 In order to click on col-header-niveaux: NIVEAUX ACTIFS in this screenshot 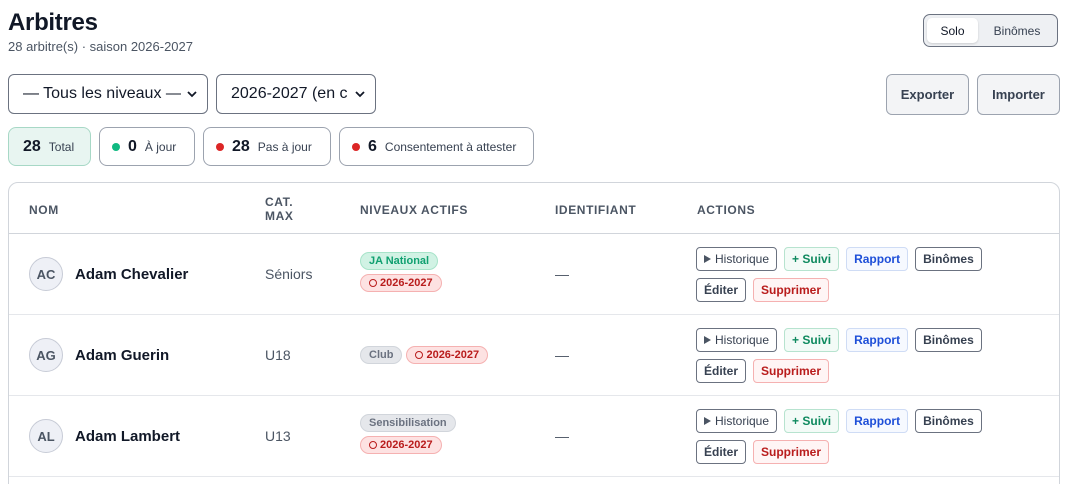, I will do `click(414, 210)`.